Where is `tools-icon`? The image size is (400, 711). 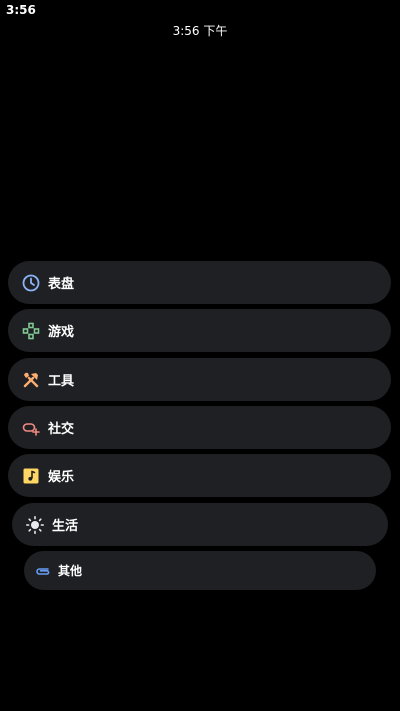 tools-icon is located at coordinates (31, 380).